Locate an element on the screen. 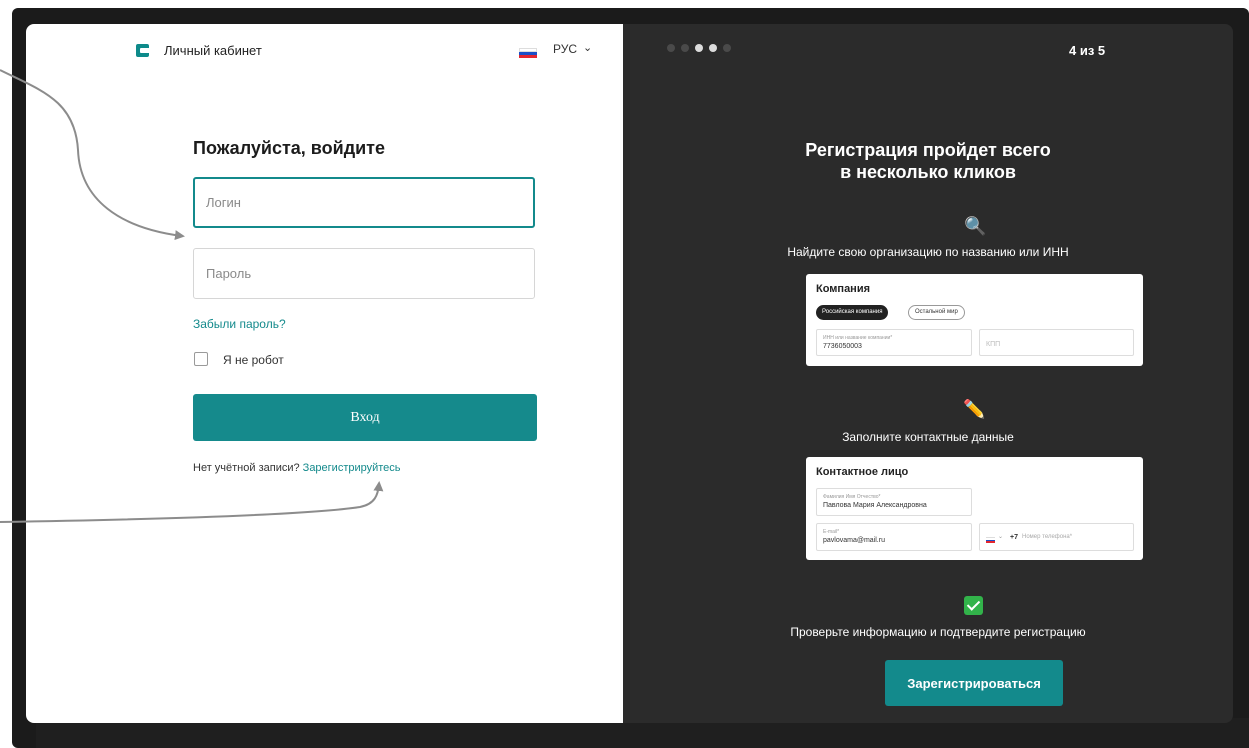 The image size is (1249, 748). annotation-arrow-to-login is located at coordinates (92, 155).